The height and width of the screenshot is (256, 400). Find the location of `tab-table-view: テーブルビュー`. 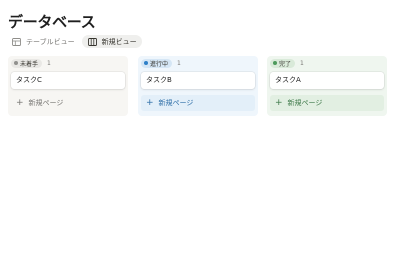

tab-table-view: テーブルビュー is located at coordinates (44, 41).